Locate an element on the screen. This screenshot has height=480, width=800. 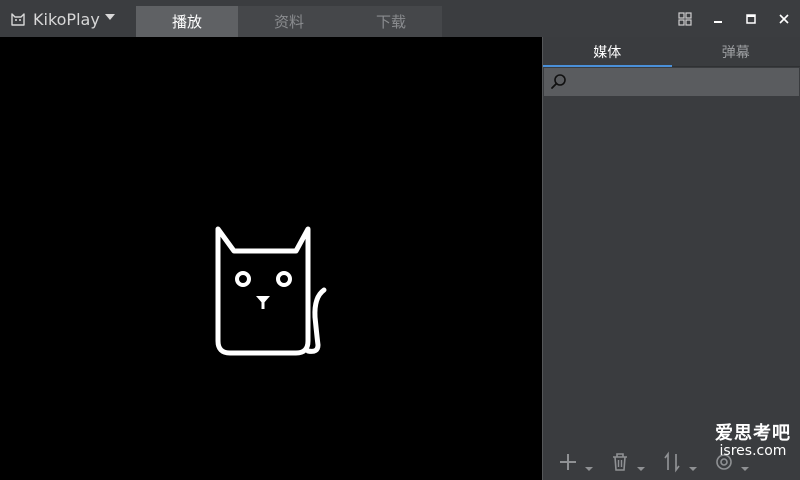
grid-icon is located at coordinates (684, 19).